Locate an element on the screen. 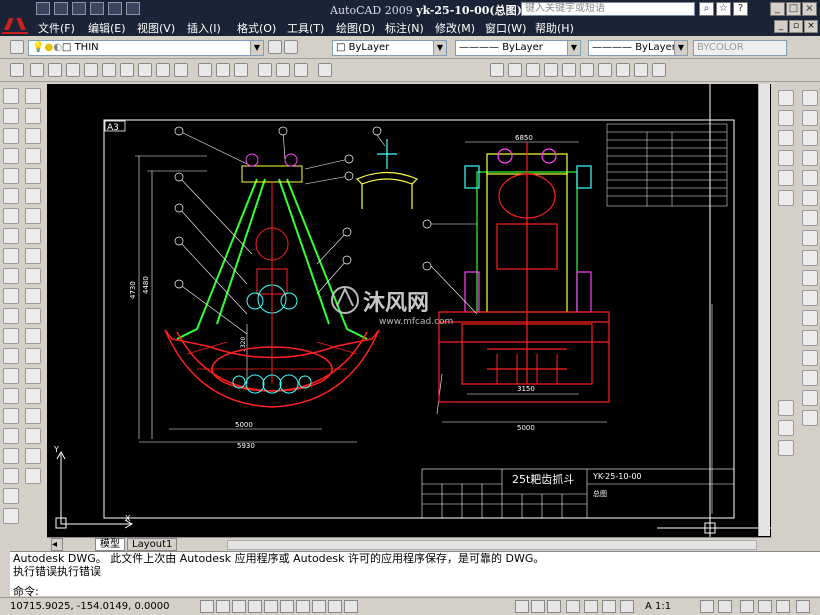 The height and width of the screenshot is (615, 820). rectangle-icon is located at coordinates (11, 176).